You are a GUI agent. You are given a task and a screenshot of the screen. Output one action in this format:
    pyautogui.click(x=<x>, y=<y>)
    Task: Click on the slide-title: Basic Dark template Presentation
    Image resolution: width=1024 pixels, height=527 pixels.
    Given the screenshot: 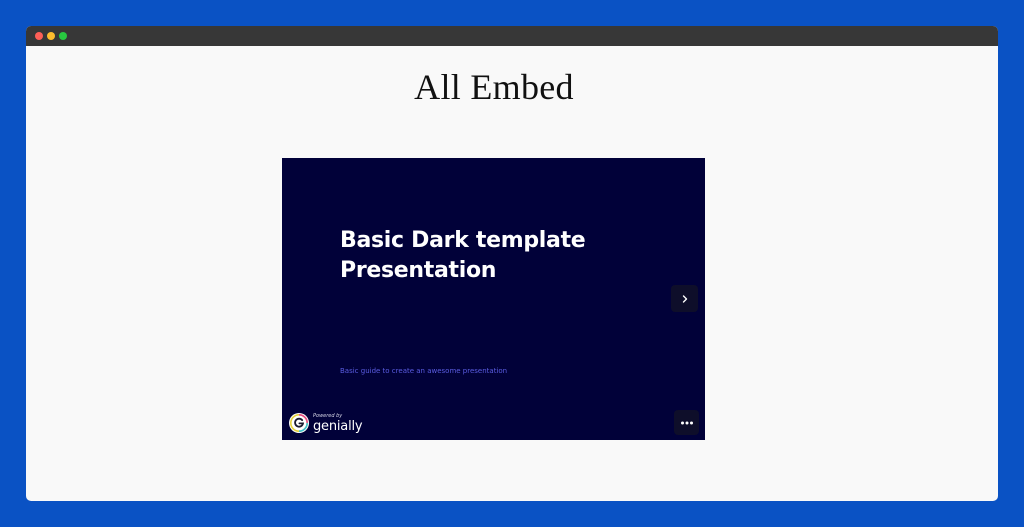 What is the action you would take?
    pyautogui.click(x=500, y=256)
    